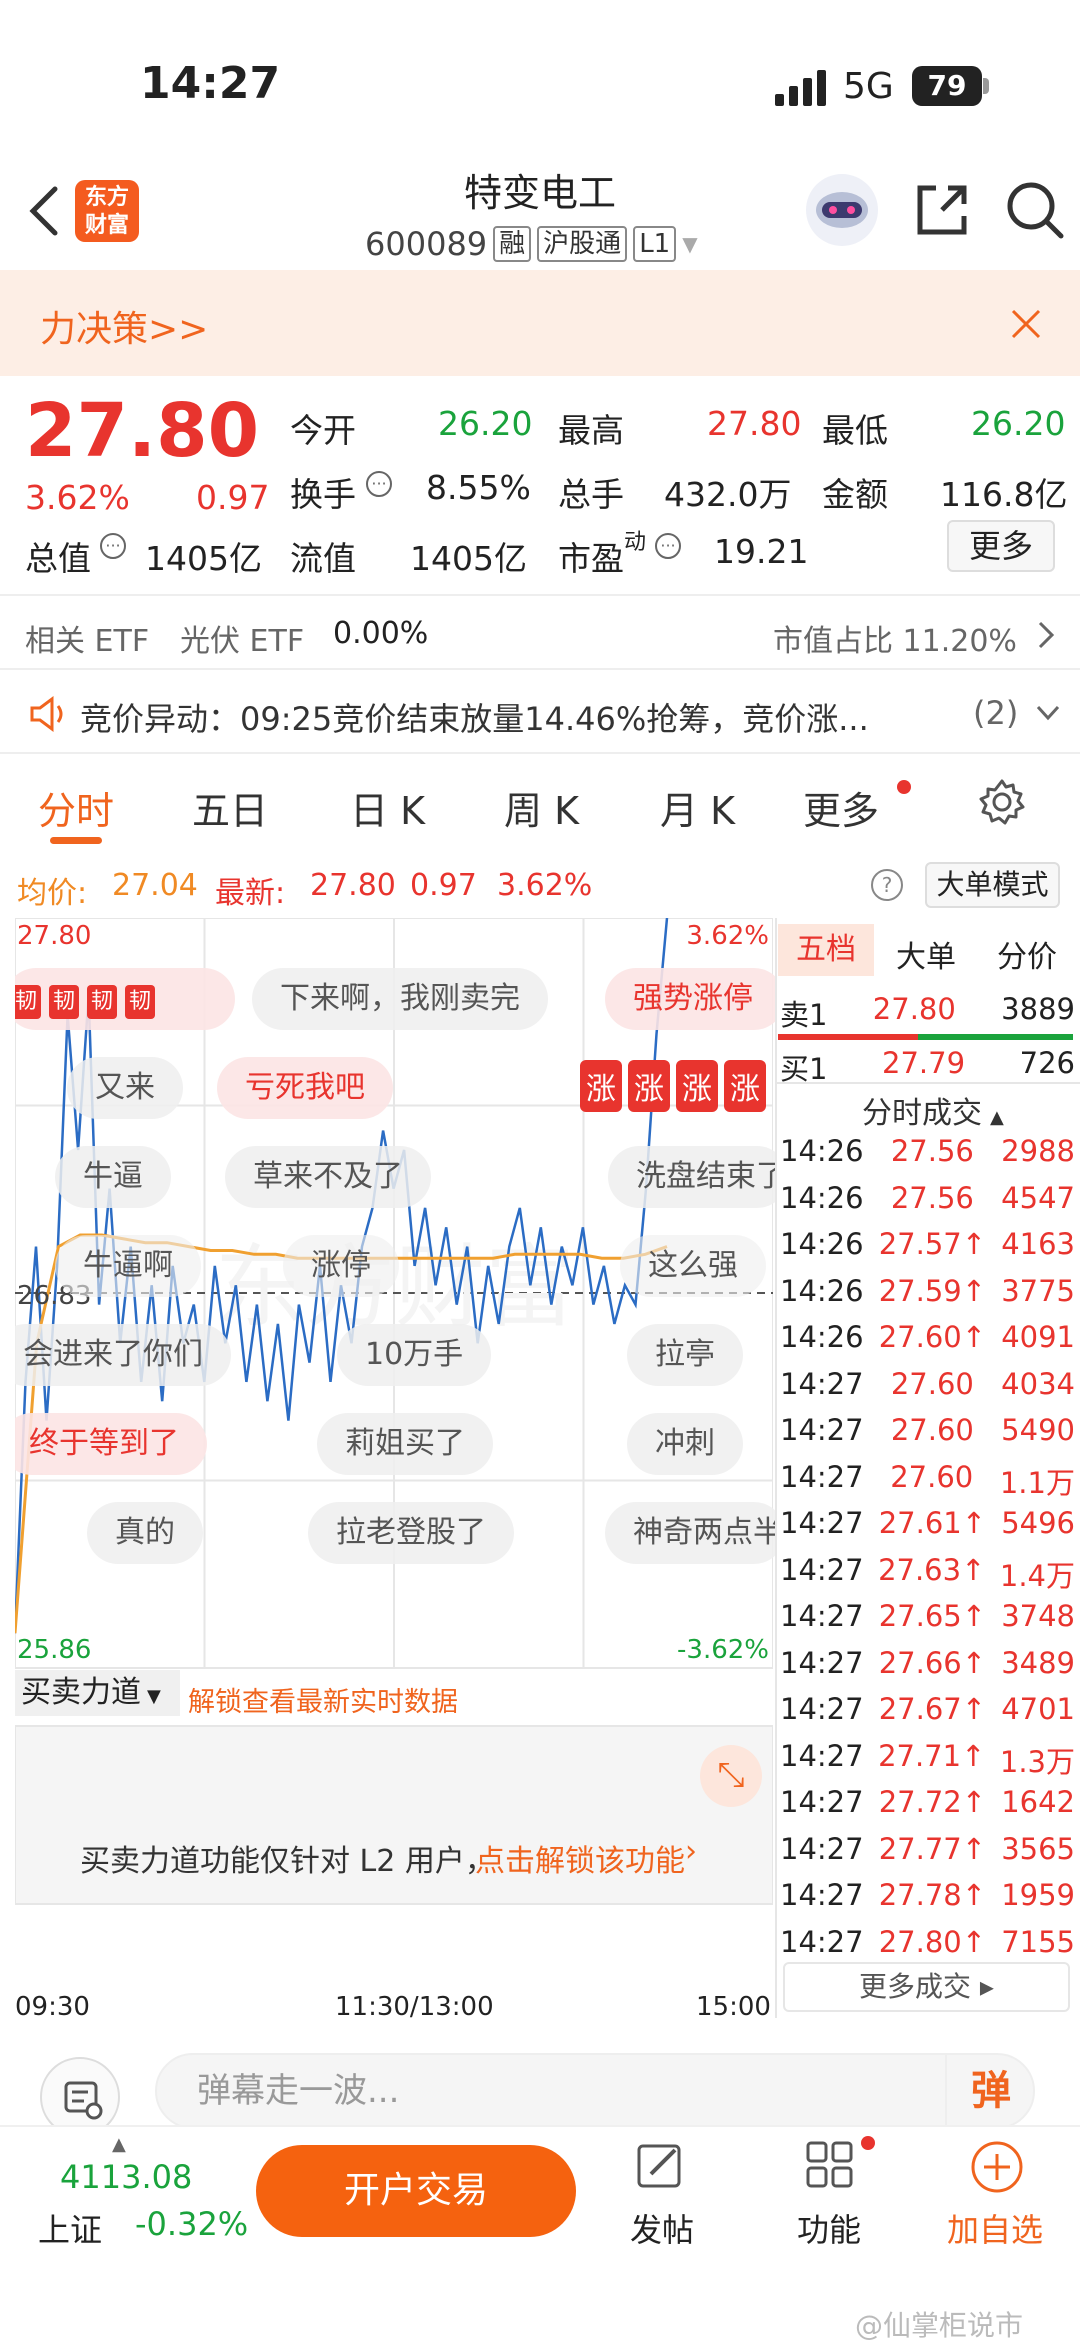 This screenshot has width=1080, height=2349. What do you see at coordinates (826, 950) in the screenshot?
I see `tab-wudang: 五档` at bounding box center [826, 950].